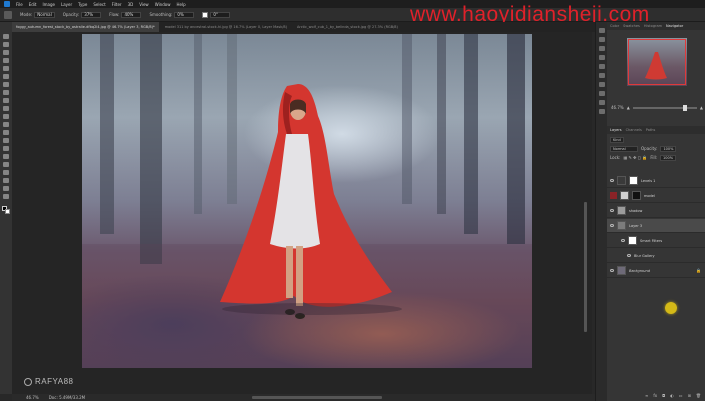  Describe the element at coordinates (646, 396) in the screenshot. I see `link-layers-icon: ∞` at that location.